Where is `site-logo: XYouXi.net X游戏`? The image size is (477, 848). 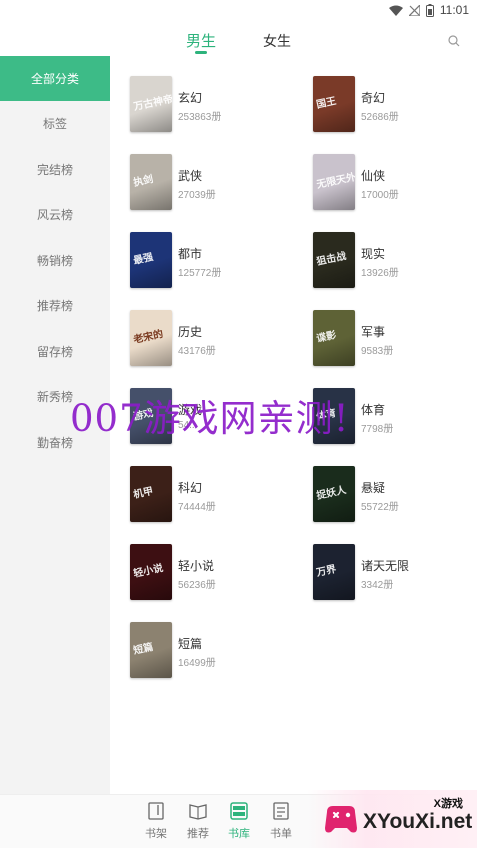
site-logo: XYouXi.net X游戏 is located at coordinates (392, 819).